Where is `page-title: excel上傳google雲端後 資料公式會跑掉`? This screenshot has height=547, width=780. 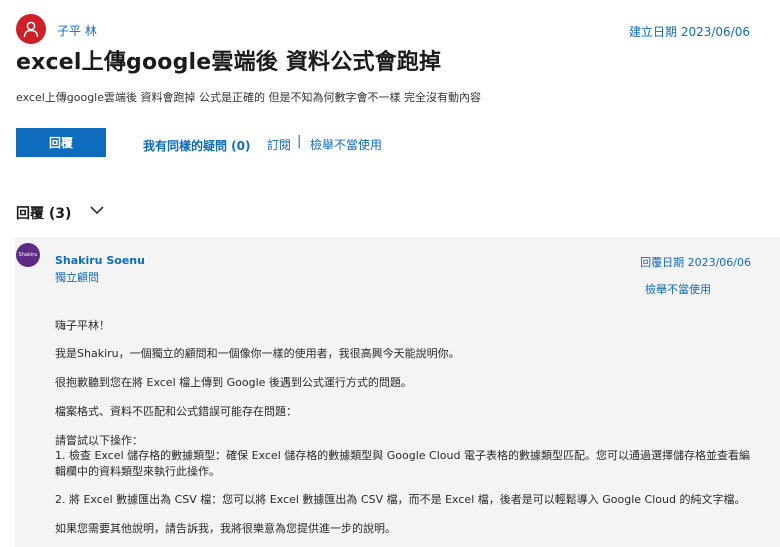 page-title: excel上傳google雲端後 資料公式會跑掉 is located at coordinates (229, 62).